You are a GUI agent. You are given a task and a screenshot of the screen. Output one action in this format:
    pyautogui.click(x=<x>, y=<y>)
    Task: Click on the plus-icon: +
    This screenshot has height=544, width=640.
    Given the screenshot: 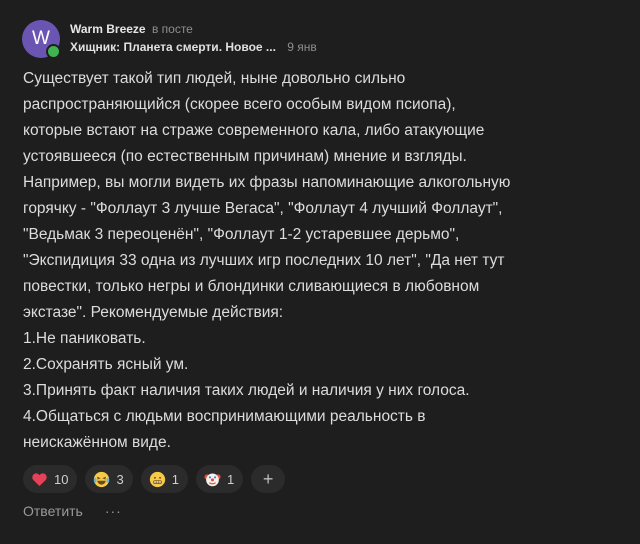 What is the action you would take?
    pyautogui.click(x=268, y=478)
    